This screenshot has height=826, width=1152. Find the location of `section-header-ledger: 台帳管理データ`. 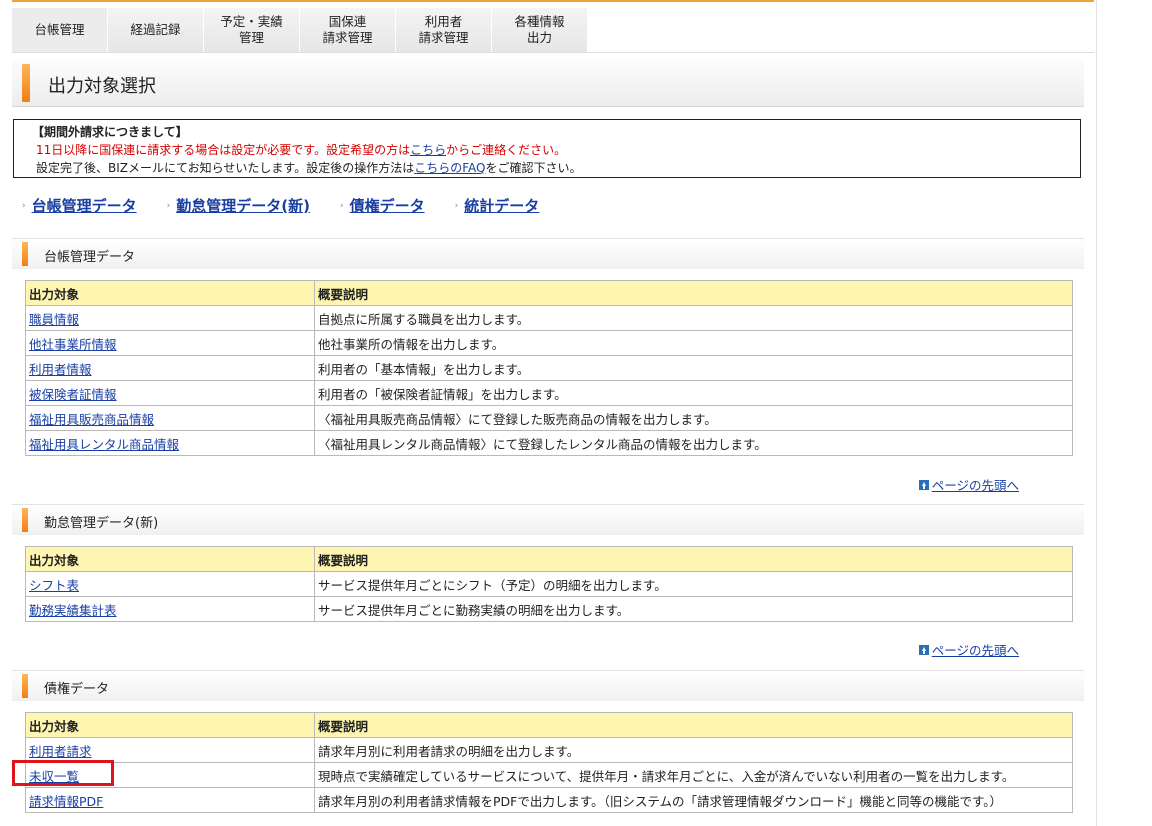

section-header-ledger: 台帳管理データ is located at coordinates (548, 253).